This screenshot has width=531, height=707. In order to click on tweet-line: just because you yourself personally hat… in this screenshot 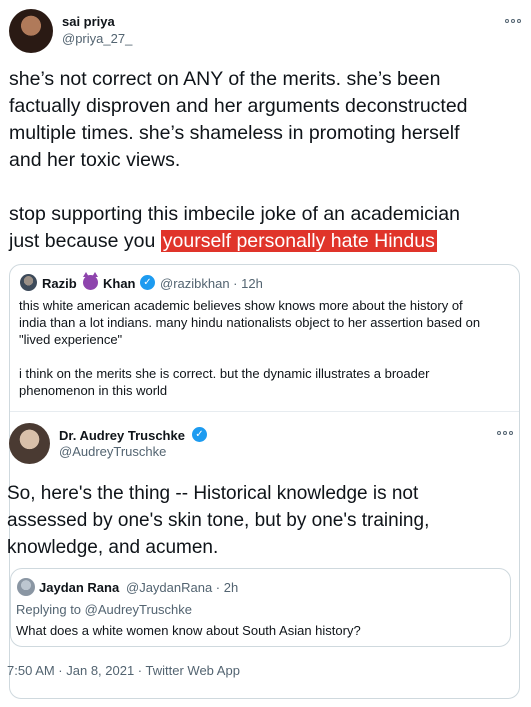, I will do `click(266, 241)`.